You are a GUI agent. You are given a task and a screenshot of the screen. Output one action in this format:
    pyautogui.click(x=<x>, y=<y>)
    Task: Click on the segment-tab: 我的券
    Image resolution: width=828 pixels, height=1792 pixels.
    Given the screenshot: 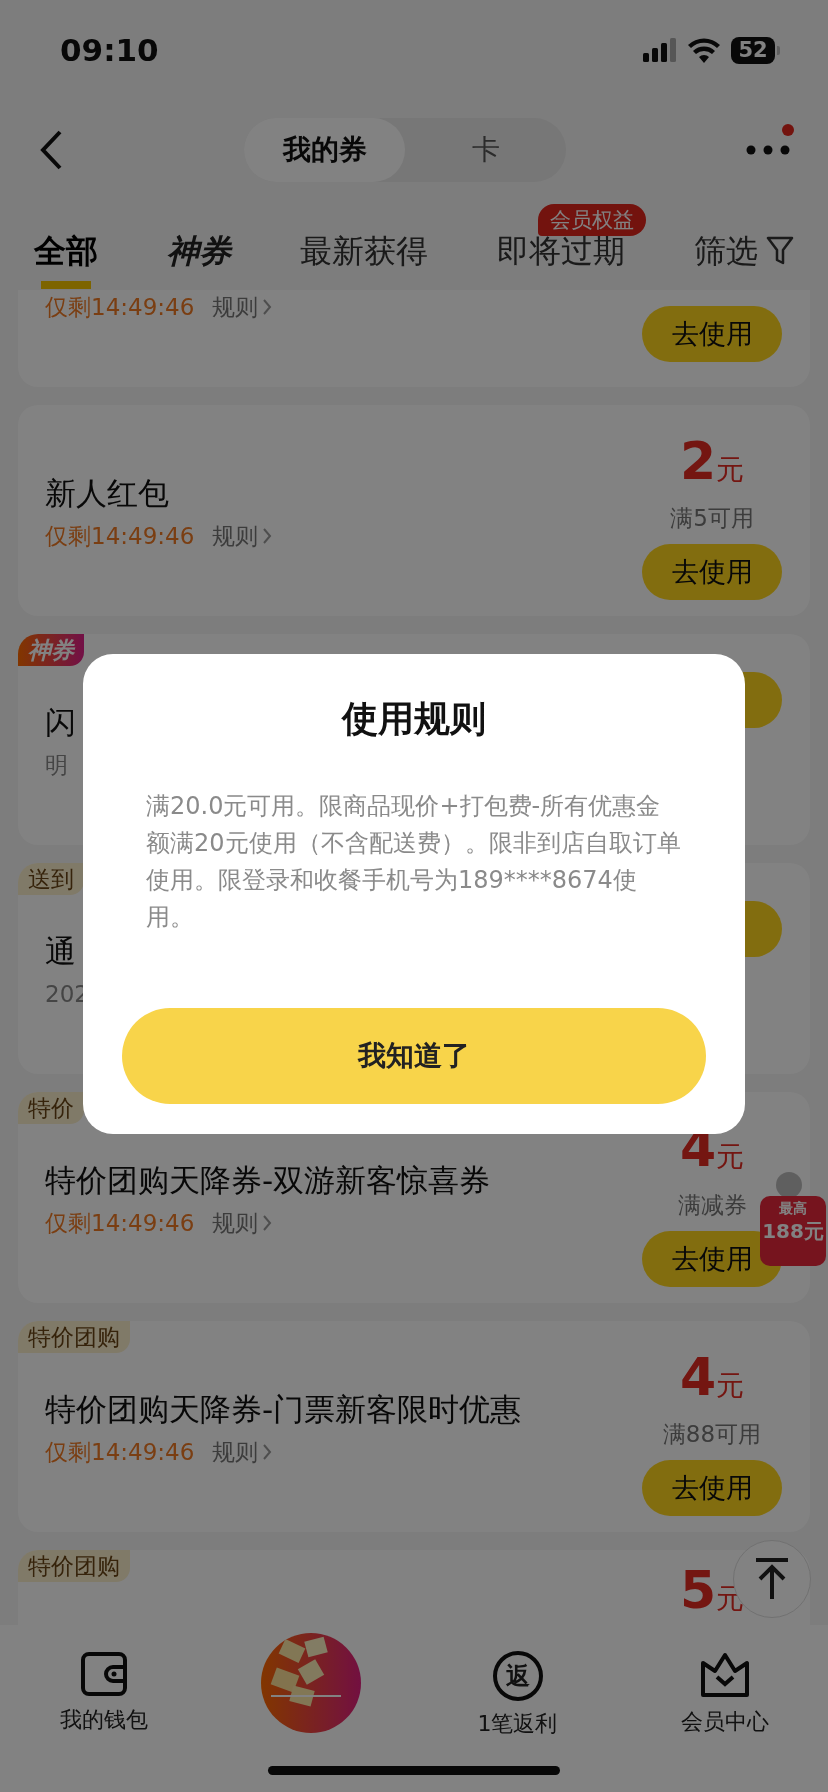 What is the action you would take?
    pyautogui.click(x=324, y=150)
    